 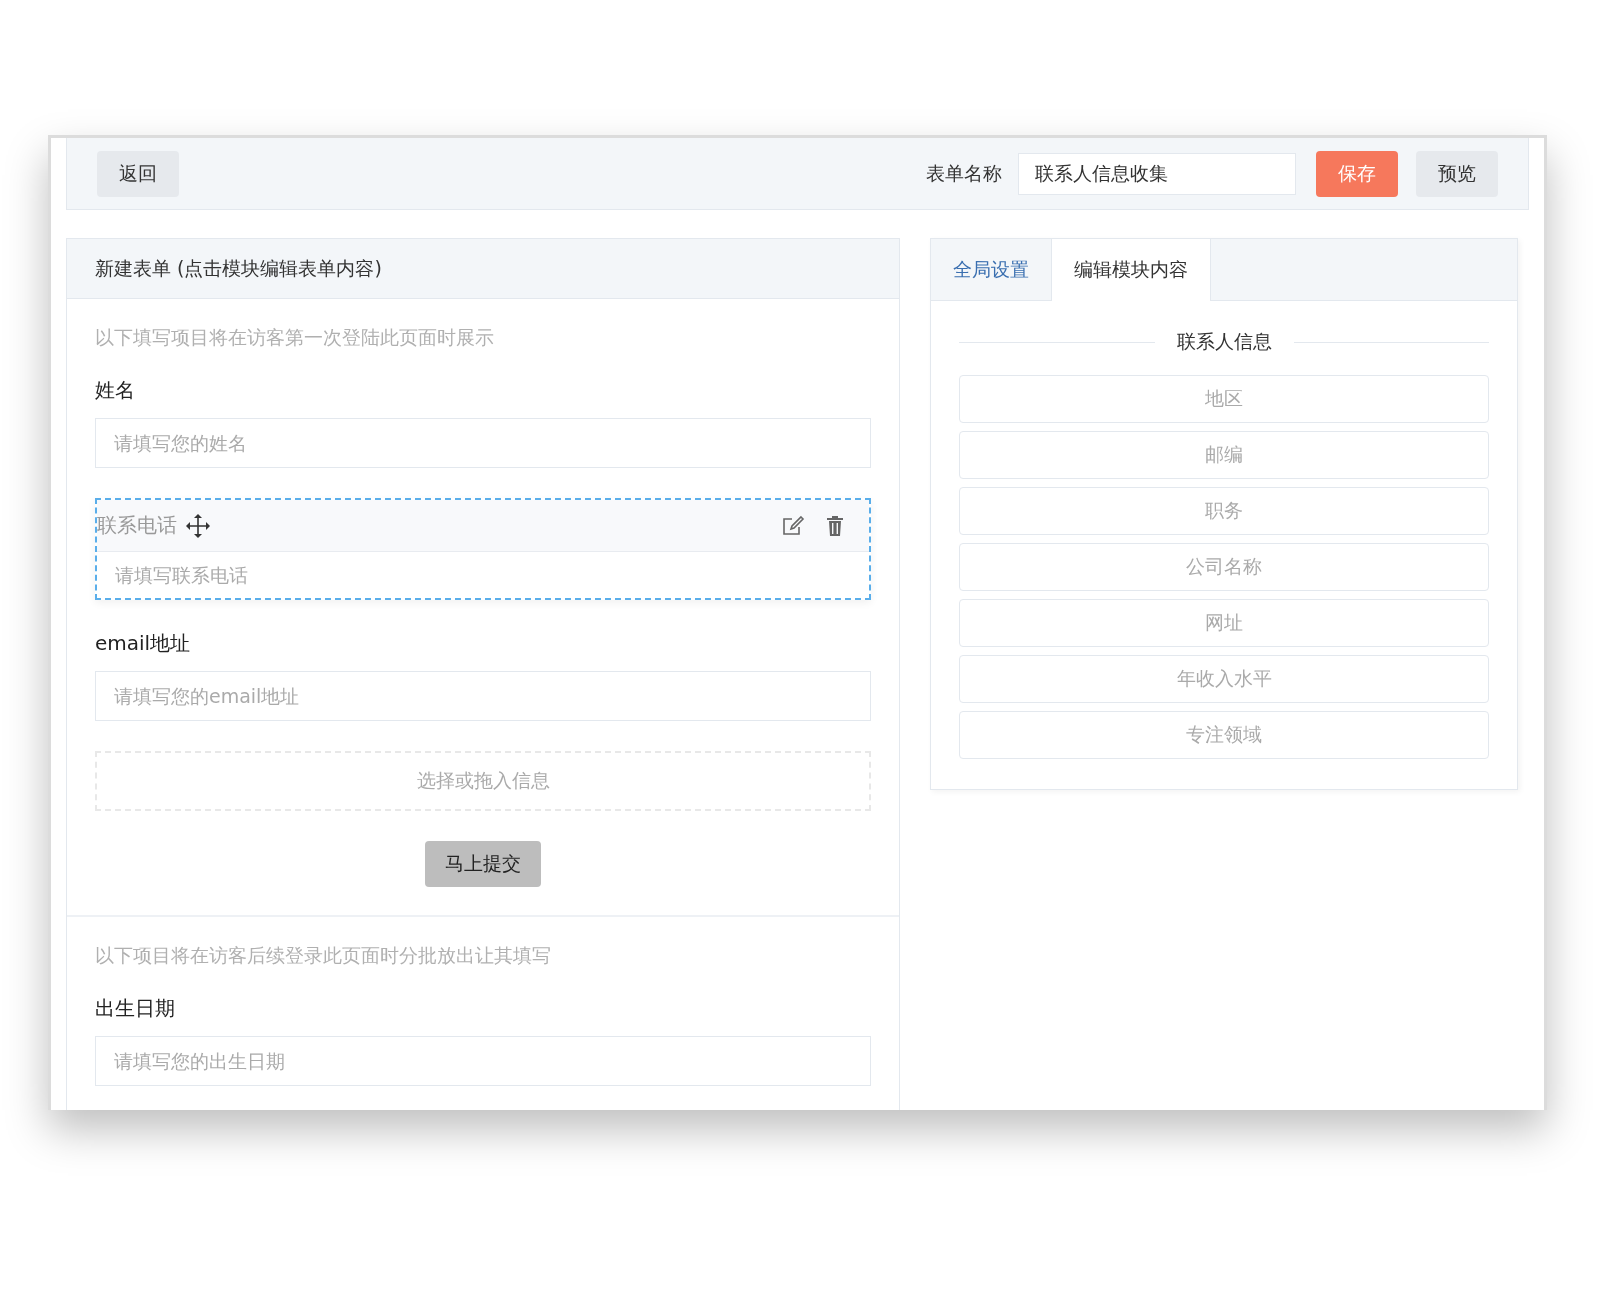 What do you see at coordinates (483, 549) in the screenshot?
I see `selected-field-block: 联系电话 请填写联系电话` at bounding box center [483, 549].